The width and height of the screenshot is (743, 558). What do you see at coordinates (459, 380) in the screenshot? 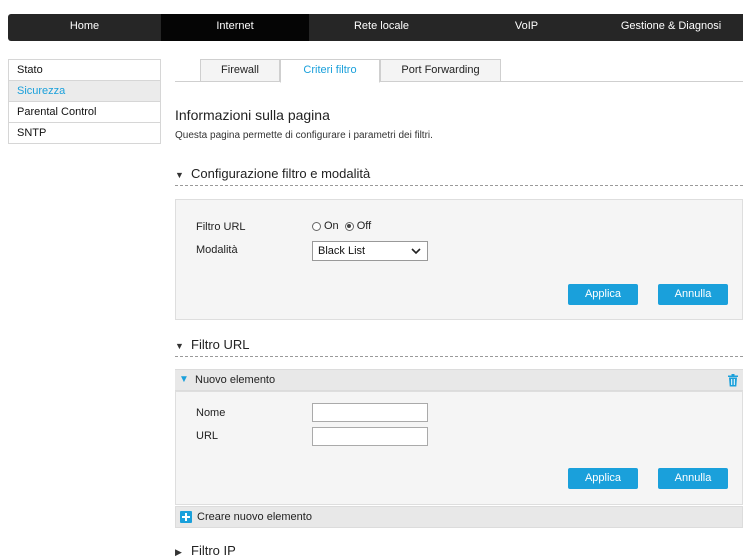
I see `new-item-header: ▼ Nuovo elemento` at bounding box center [459, 380].